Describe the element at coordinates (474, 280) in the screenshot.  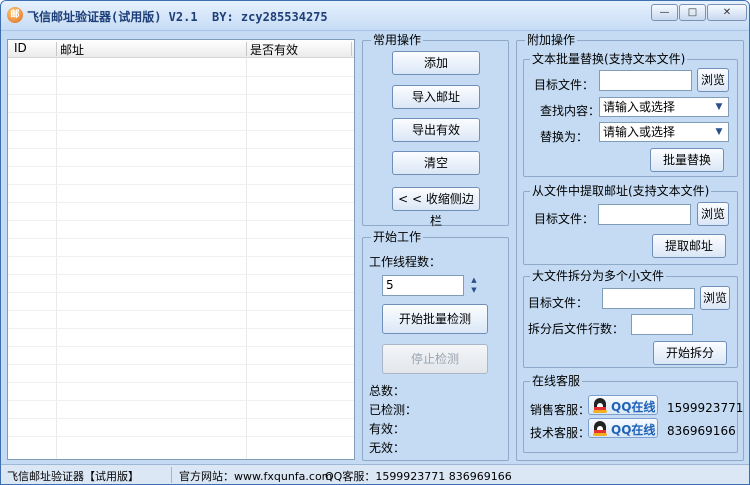
I see `chevron-up-icon: ▲` at that location.